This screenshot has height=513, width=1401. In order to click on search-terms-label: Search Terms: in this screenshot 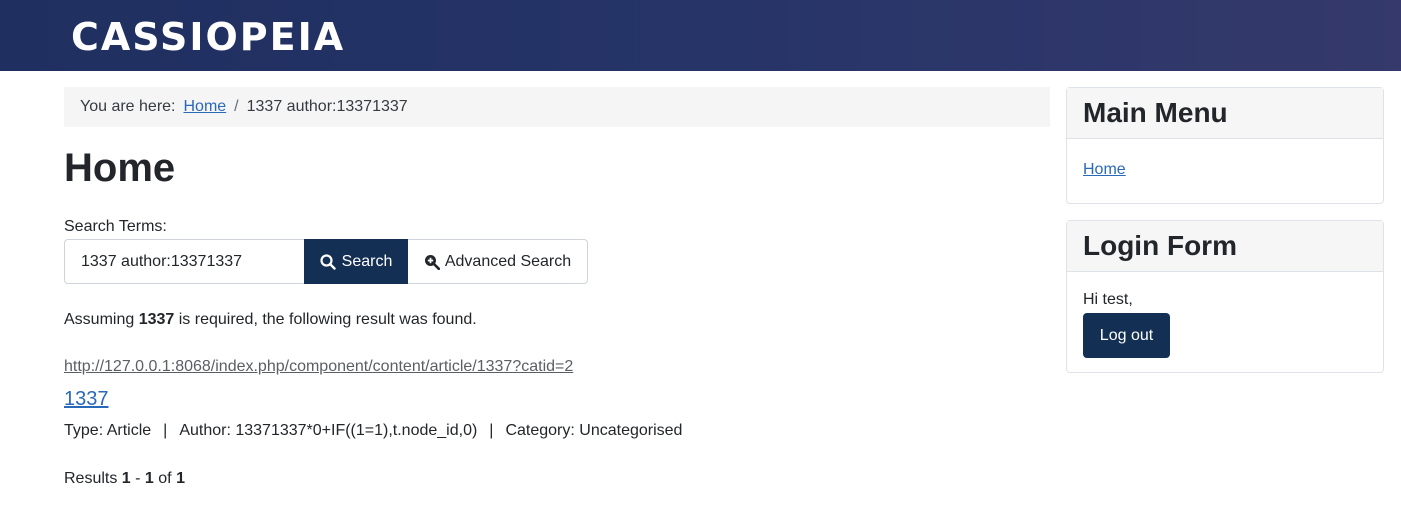, I will do `click(115, 226)`.